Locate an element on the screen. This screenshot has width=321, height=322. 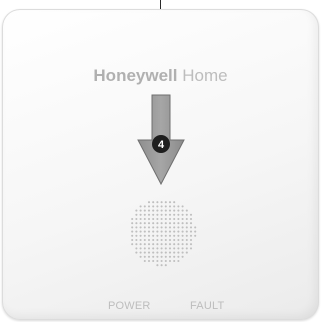
brand-logo: Honeywell Home is located at coordinates (160, 76).